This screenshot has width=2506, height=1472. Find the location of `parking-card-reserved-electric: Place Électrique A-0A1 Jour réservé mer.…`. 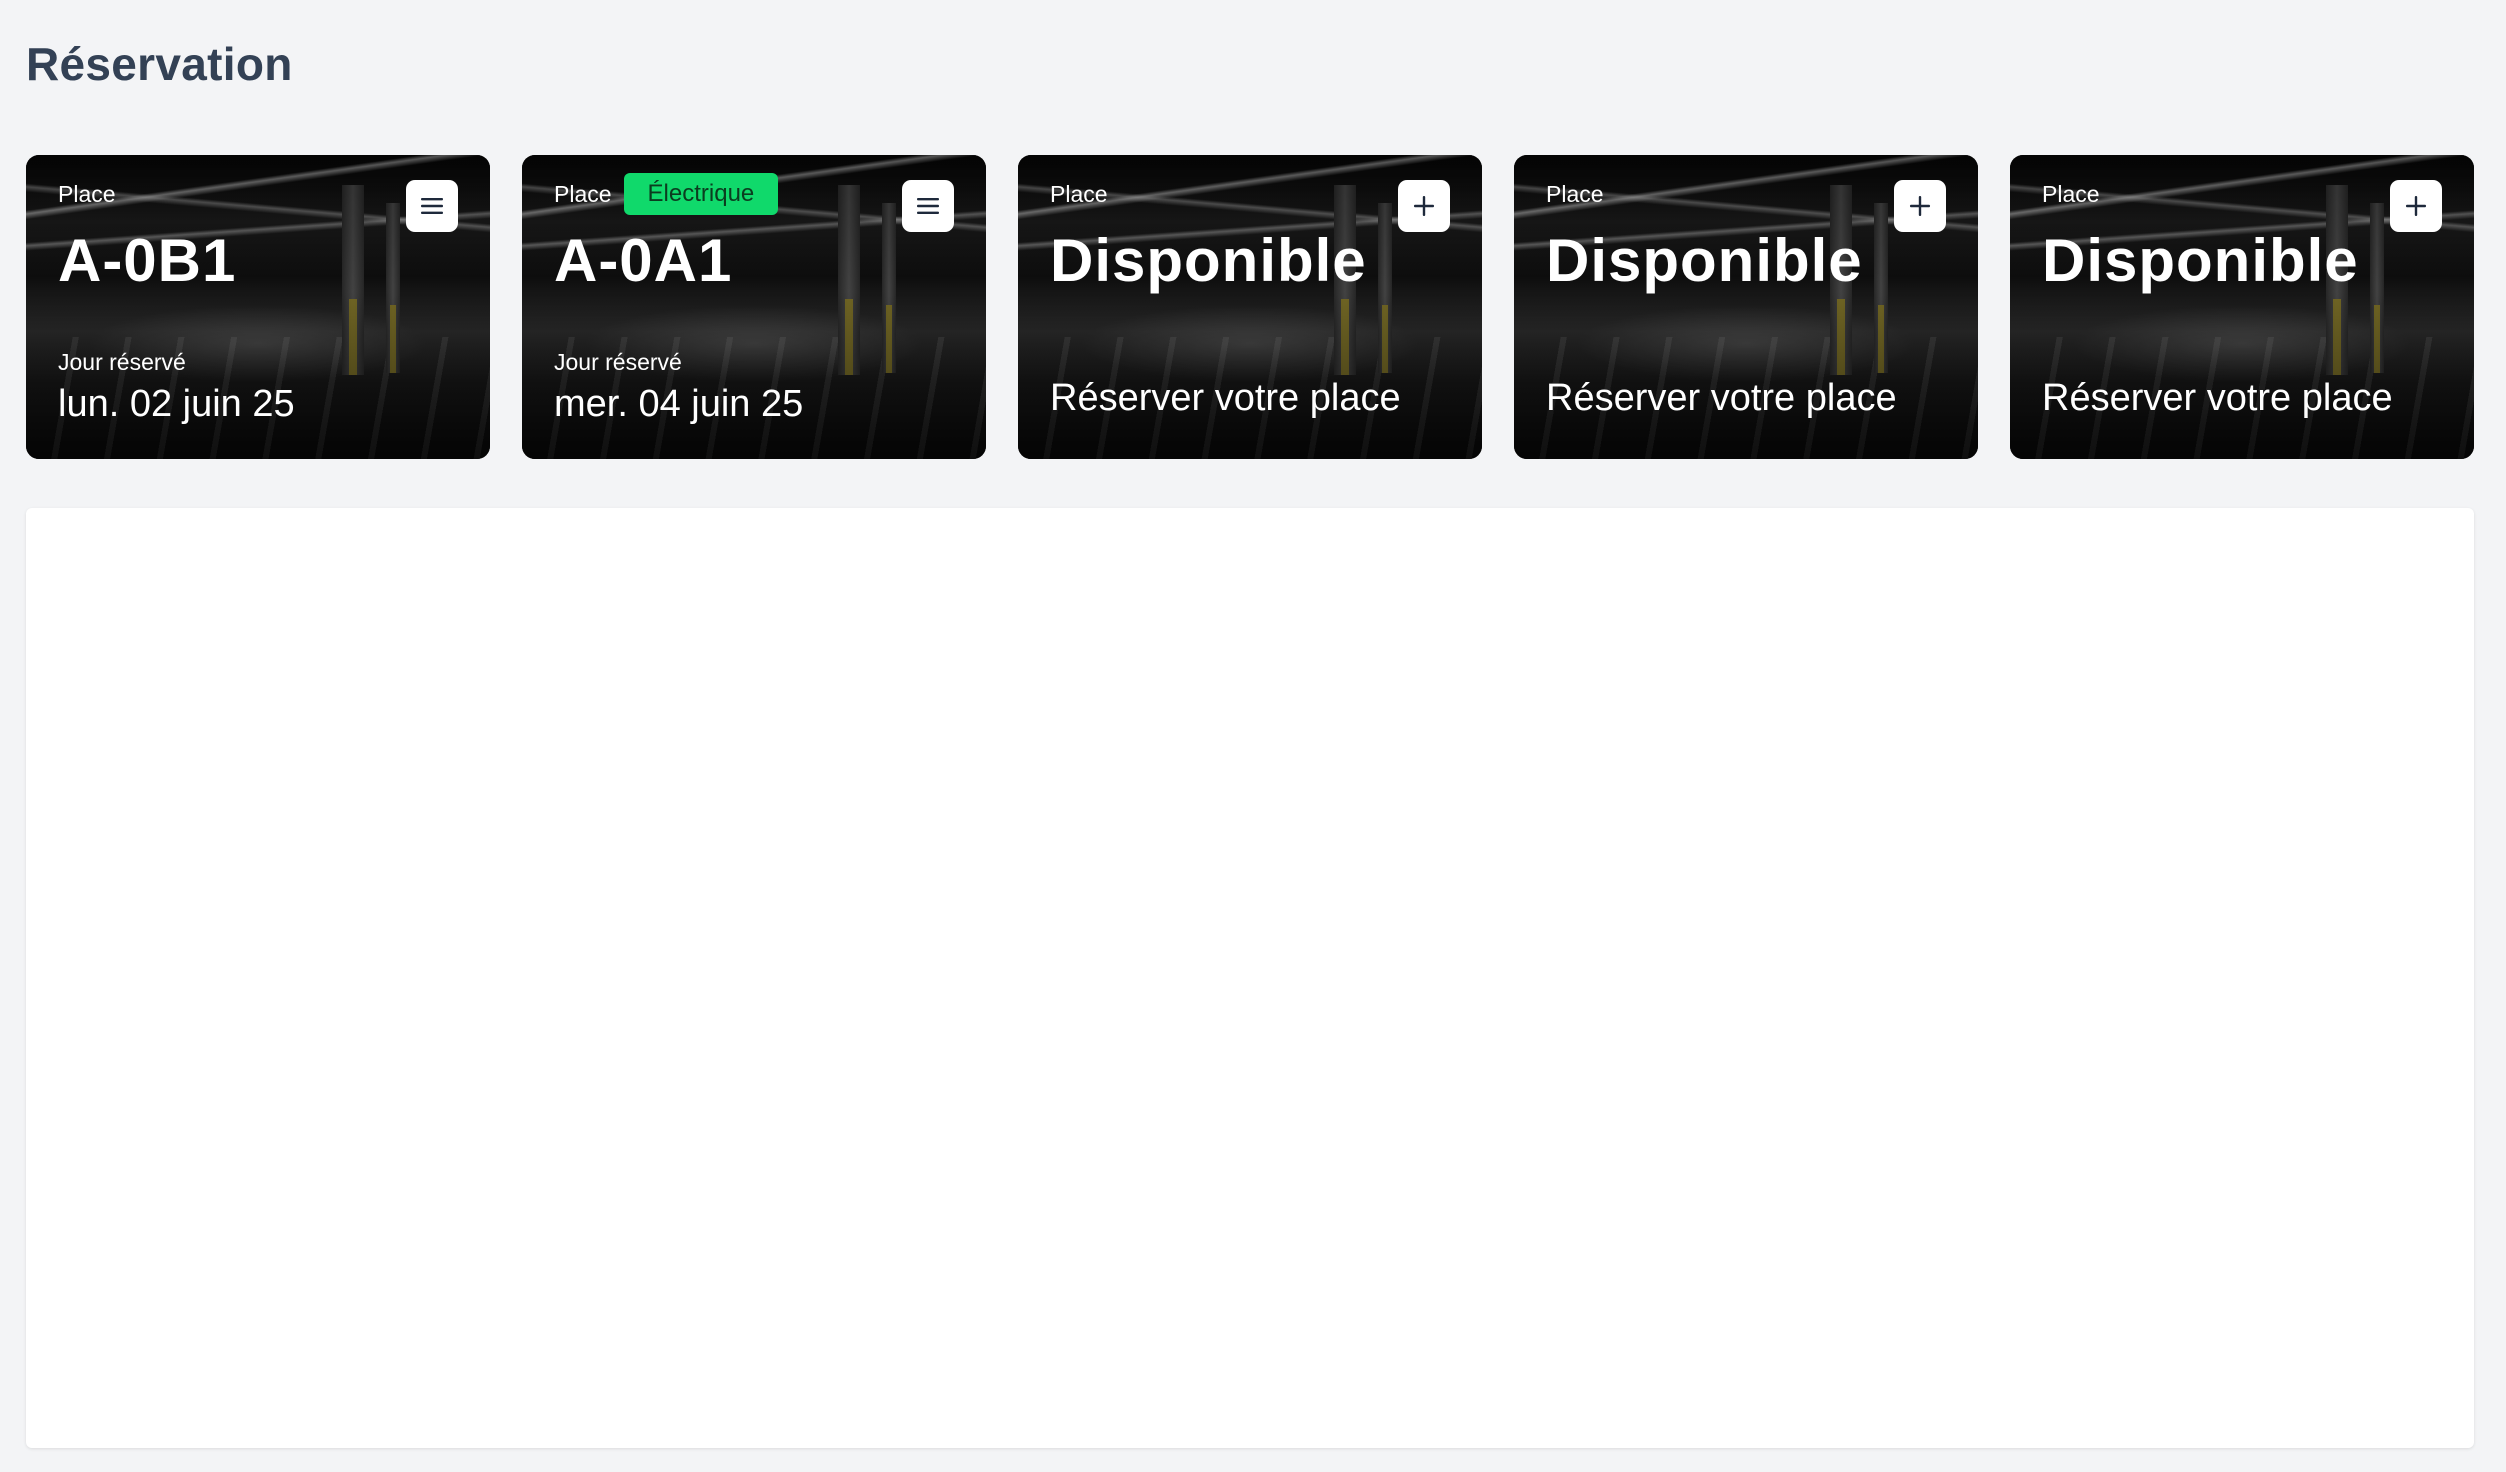

parking-card-reserved-electric: Place Électrique A-0A1 Jour réservé mer.… is located at coordinates (754, 307).